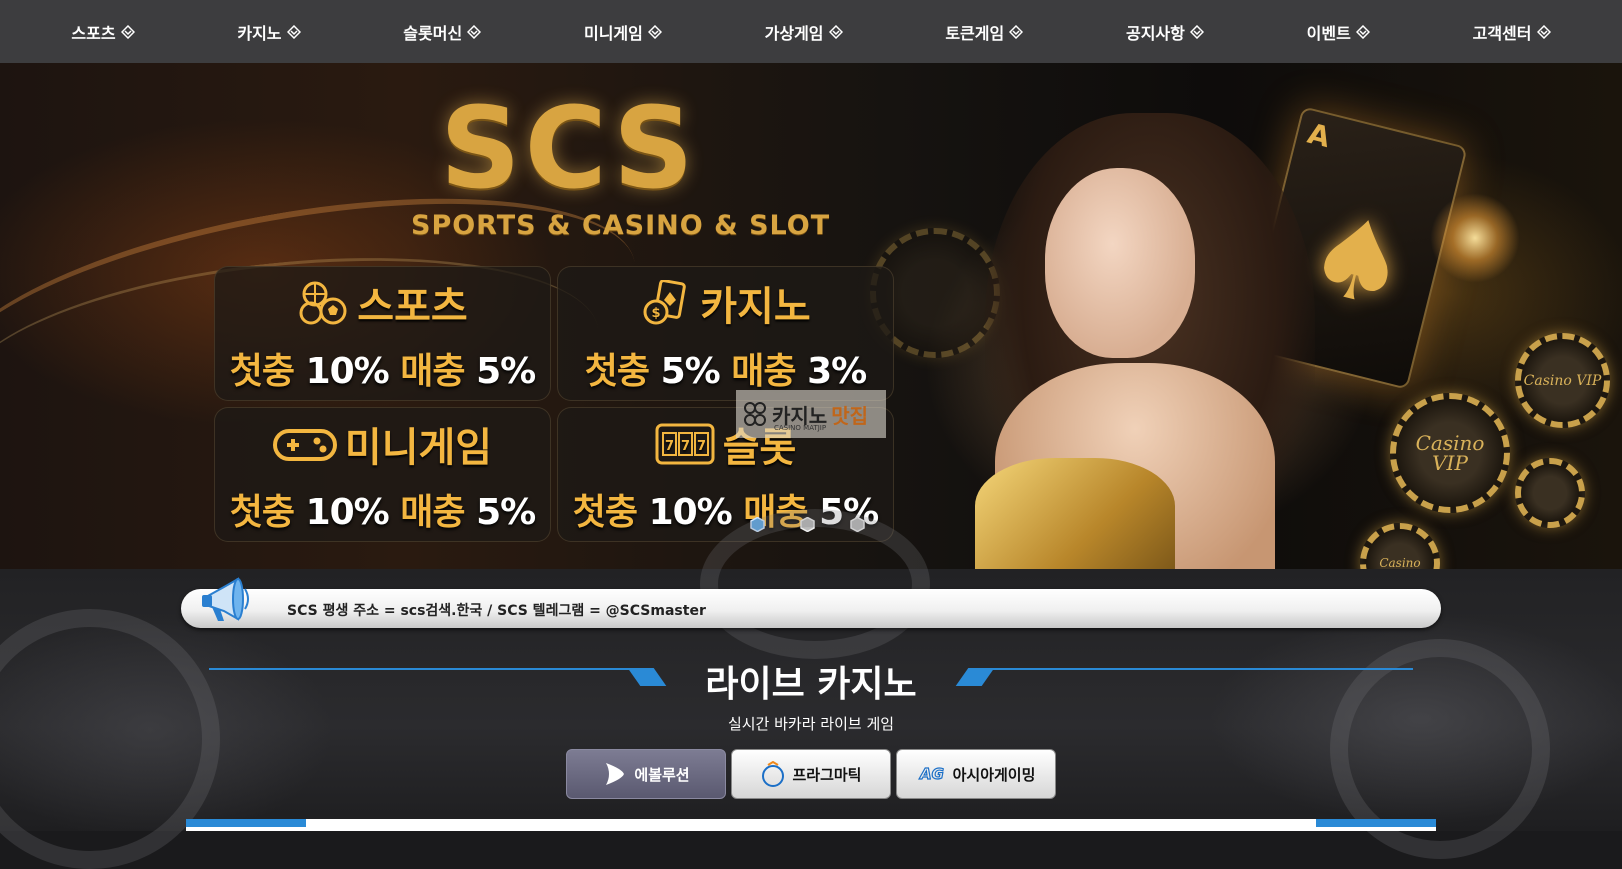  What do you see at coordinates (725, 333) in the screenshot?
I see `promo-card-casino: $ 카지노 첫충 5% 매충 3%` at bounding box center [725, 333].